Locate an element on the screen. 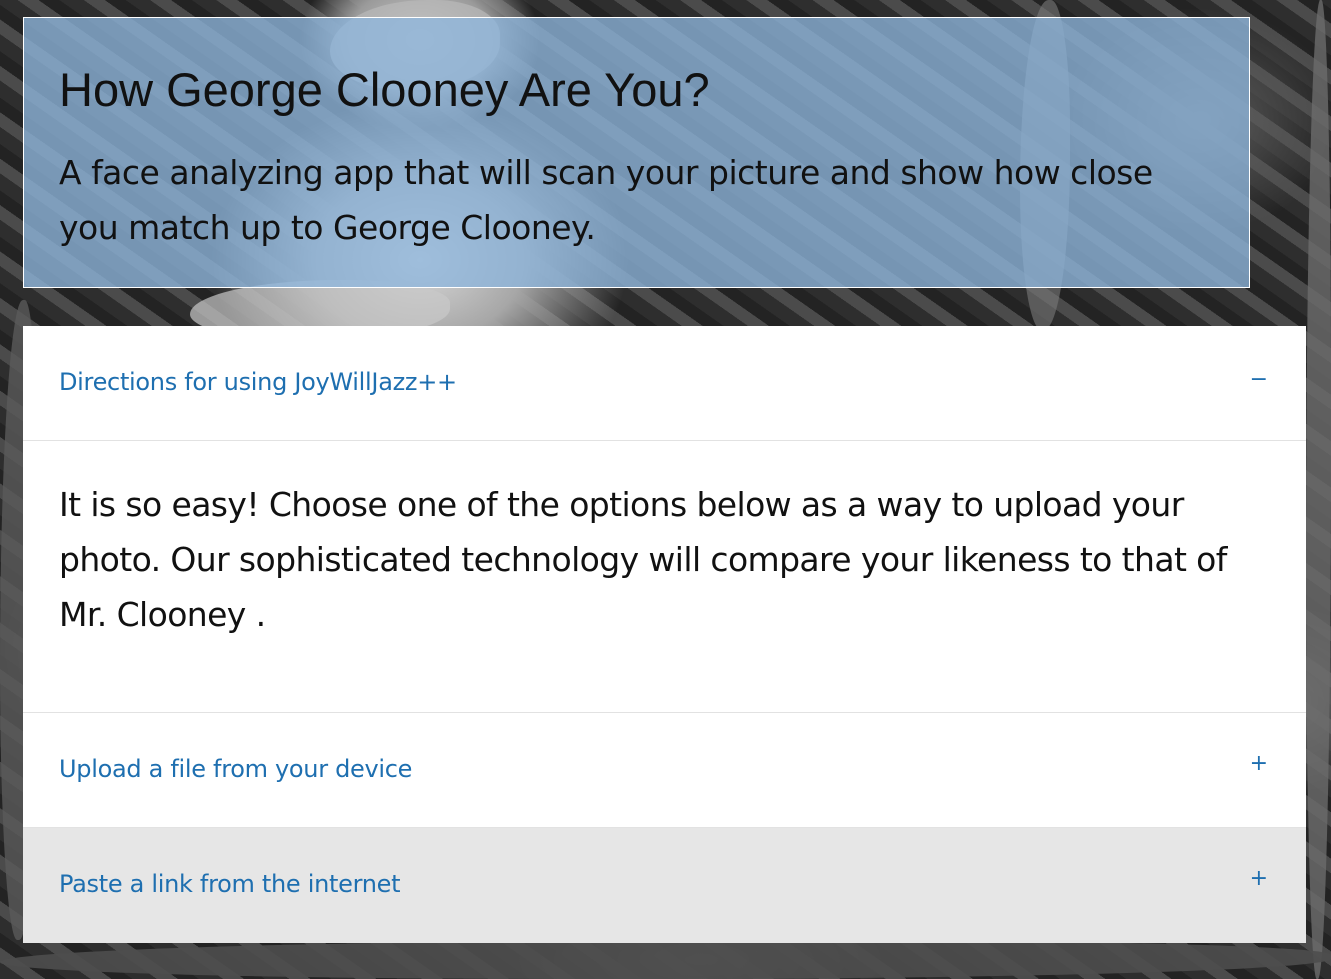  accordion-header-upload-file: Upload a file from your device + is located at coordinates (664, 770).